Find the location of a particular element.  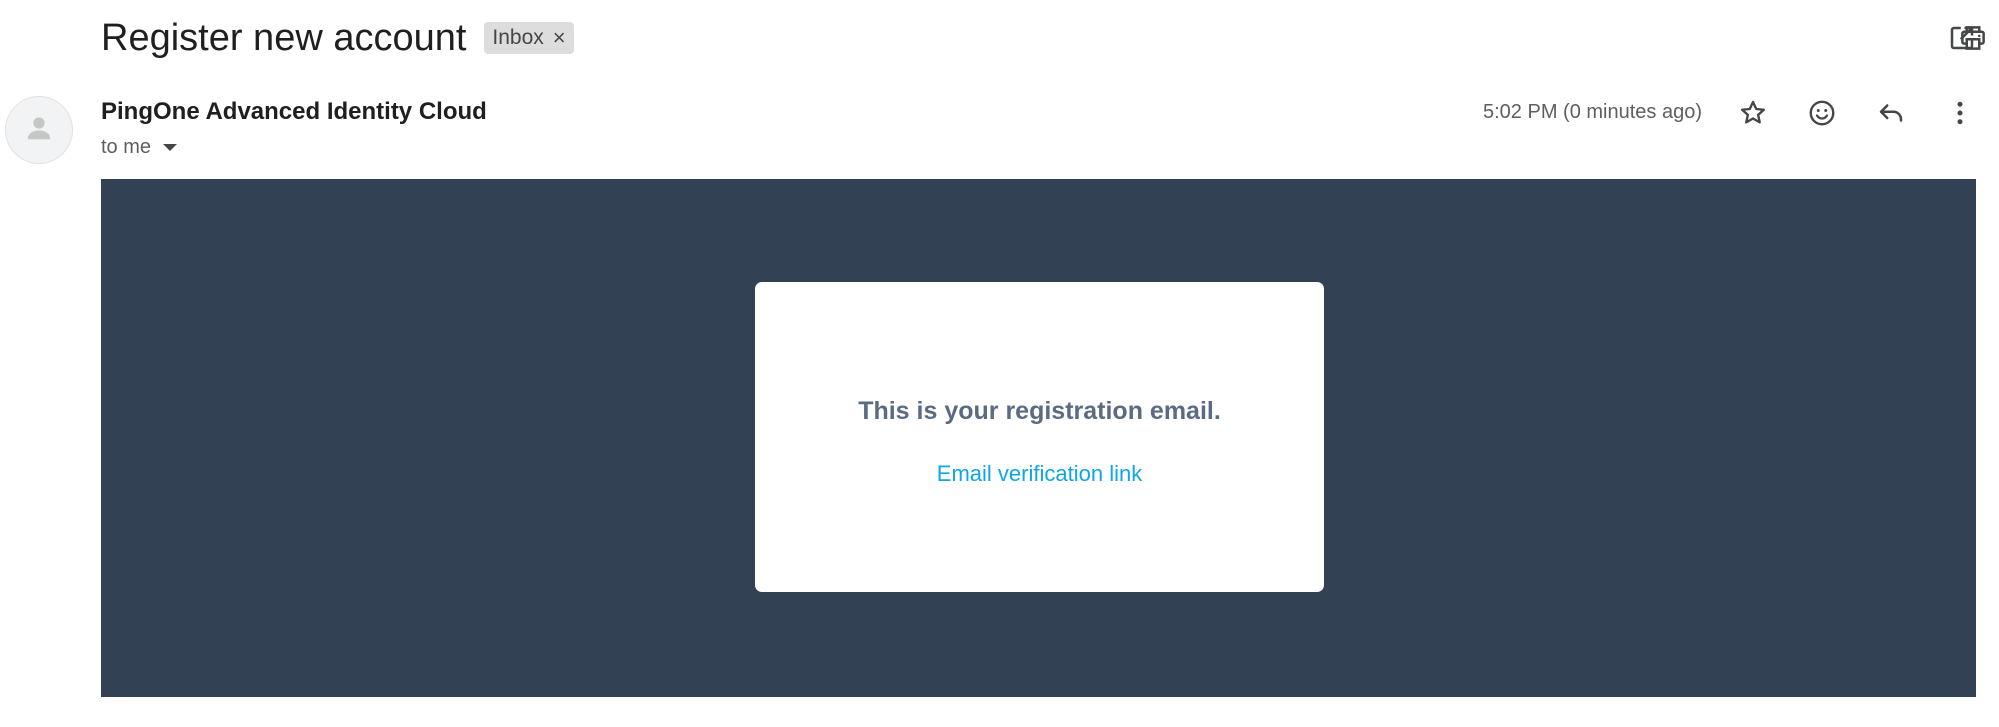

emoji-reaction-icon is located at coordinates (1822, 113).